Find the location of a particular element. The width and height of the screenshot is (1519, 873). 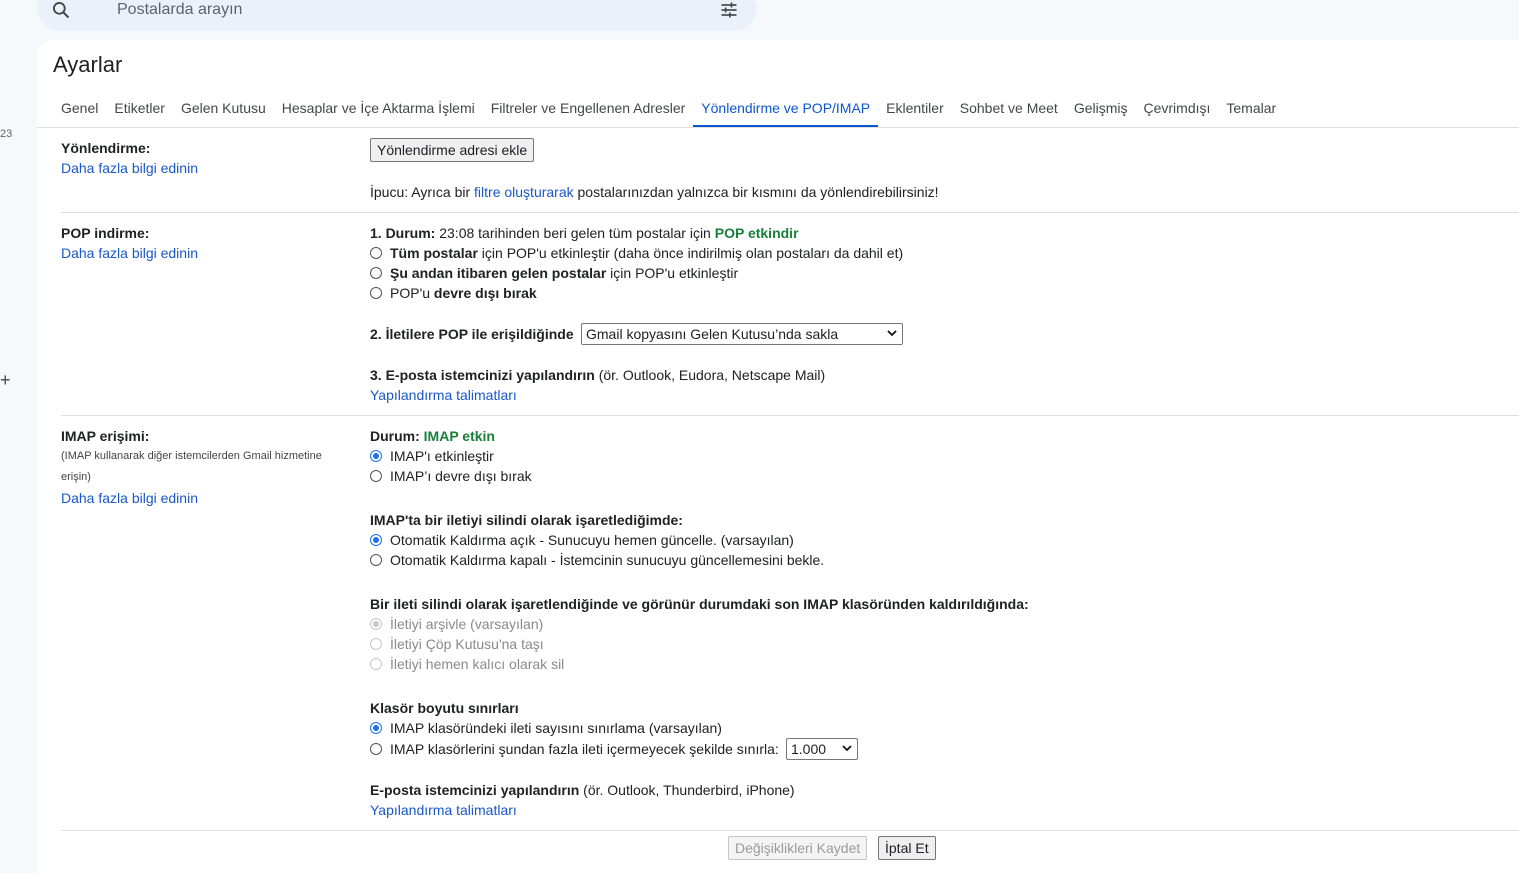

pop-from-now-radio is located at coordinates (376, 273).